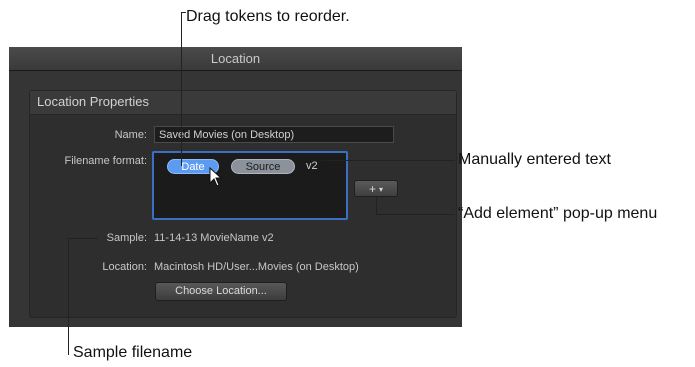 Image resolution: width=695 pixels, height=367 pixels. What do you see at coordinates (93, 101) in the screenshot?
I see `group-title: Location Properties` at bounding box center [93, 101].